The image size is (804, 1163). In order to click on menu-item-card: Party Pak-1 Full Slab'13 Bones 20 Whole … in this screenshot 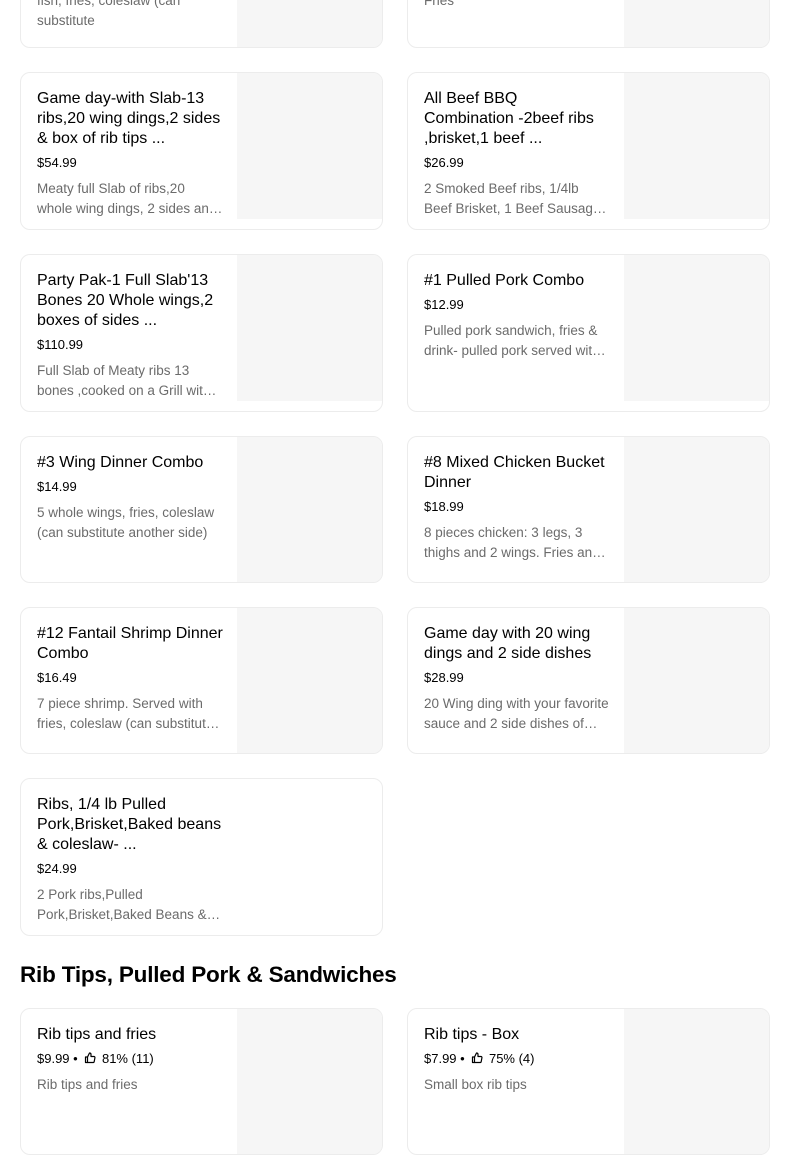, I will do `click(201, 333)`.